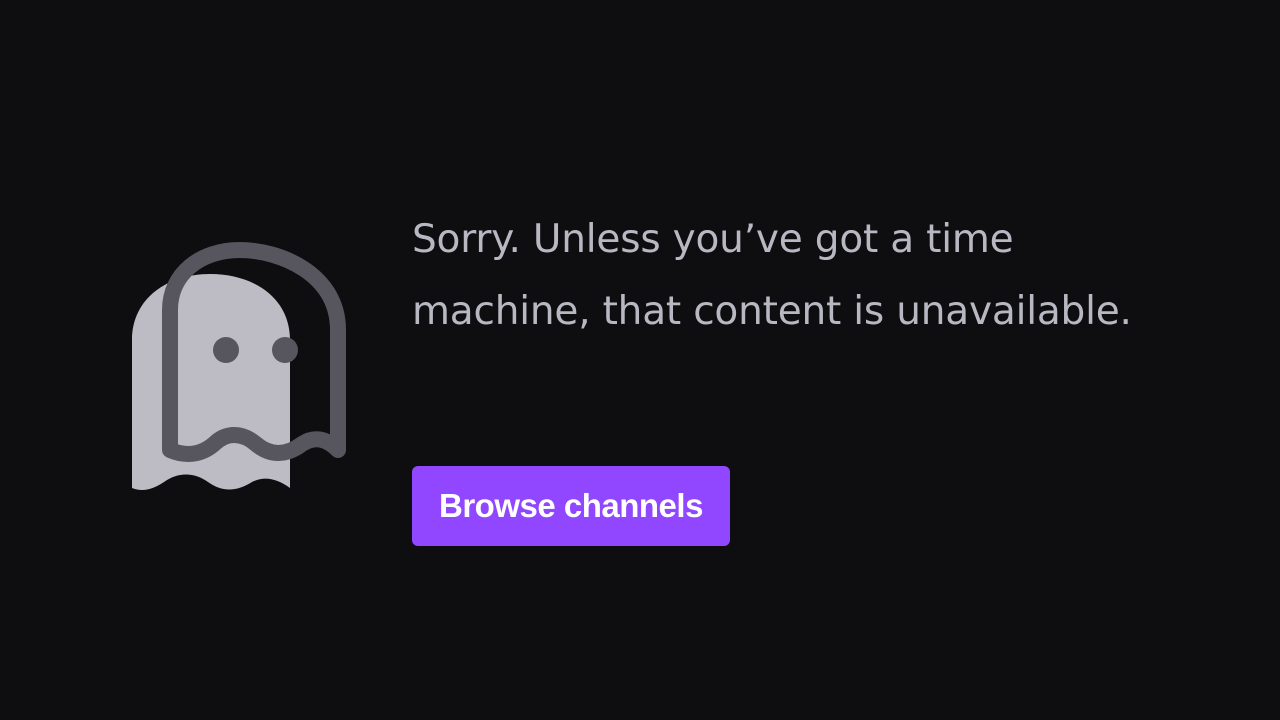 Image resolution: width=1280 pixels, height=720 pixels. What do you see at coordinates (240, 367) in the screenshot?
I see `ghost-icon` at bounding box center [240, 367].